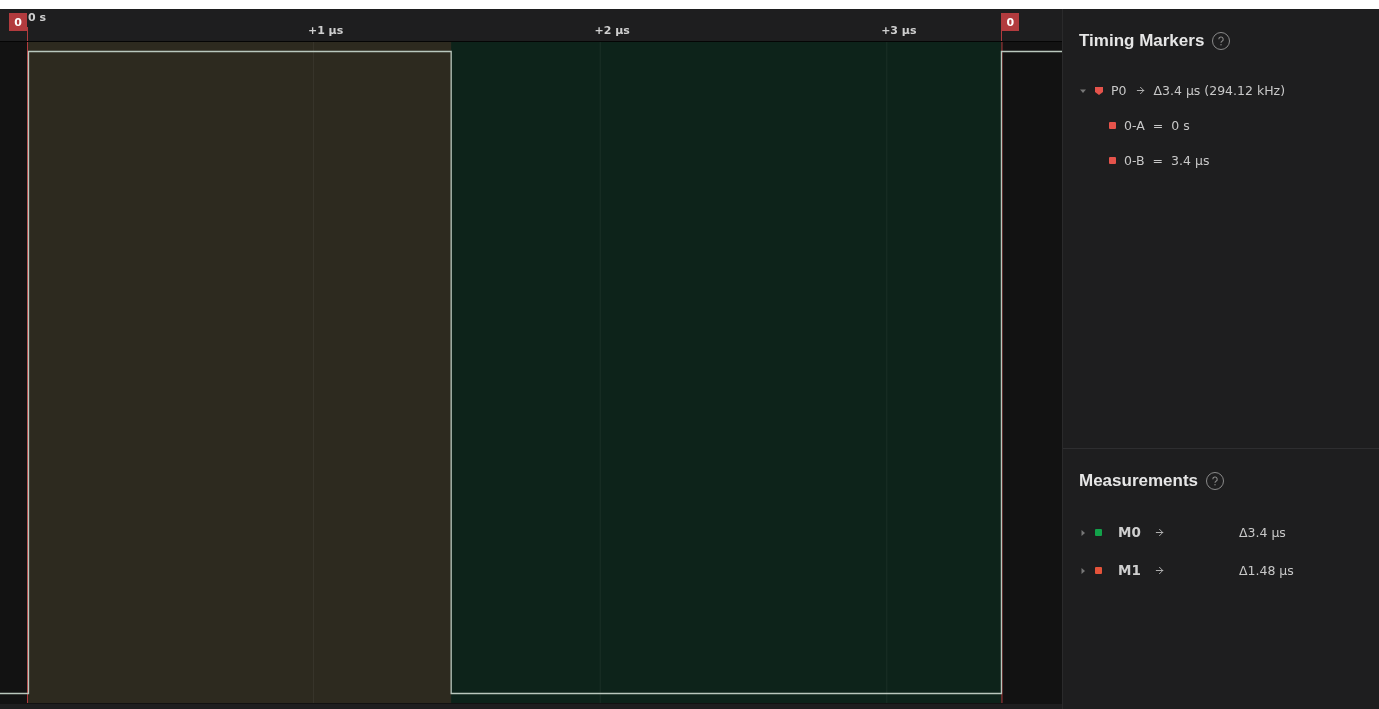 The height and width of the screenshot is (709, 1379). What do you see at coordinates (1134, 160) in the screenshot?
I see `marker-name: 0-B` at bounding box center [1134, 160].